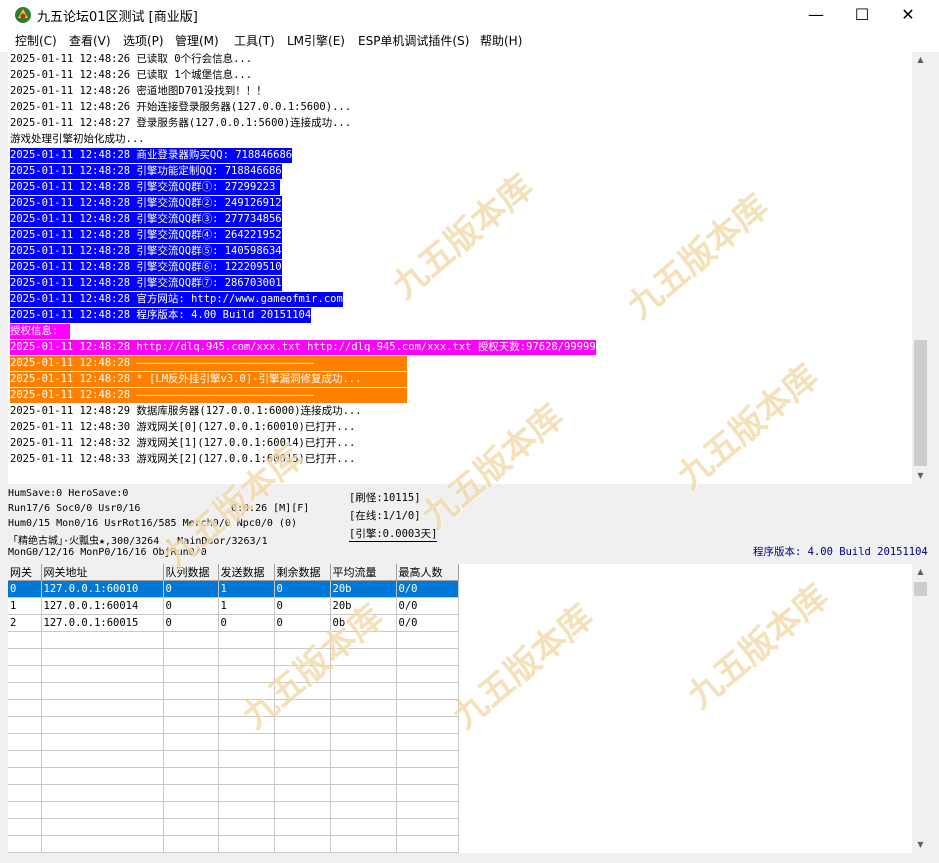 This screenshot has width=939, height=863. Describe the element at coordinates (143, 40) in the screenshot. I see `menu-options: 选项(P)` at that location.